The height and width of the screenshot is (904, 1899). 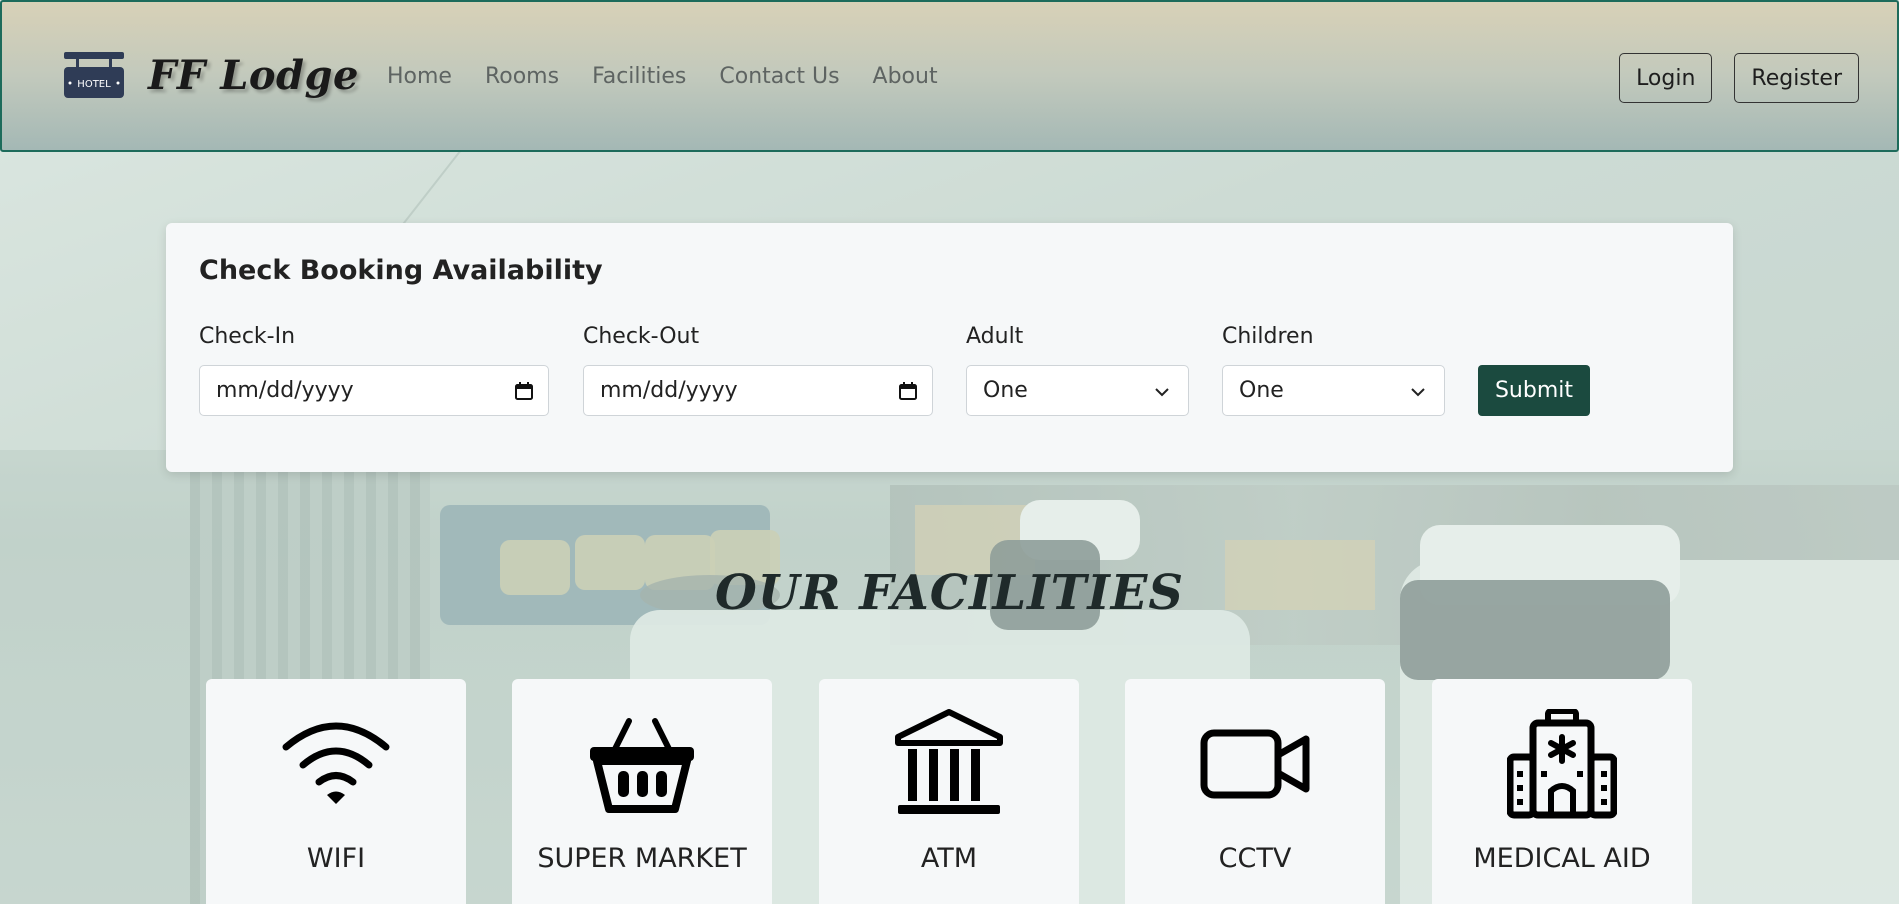 I want to click on facility-card-wifi: WIFI, so click(x=336, y=791).